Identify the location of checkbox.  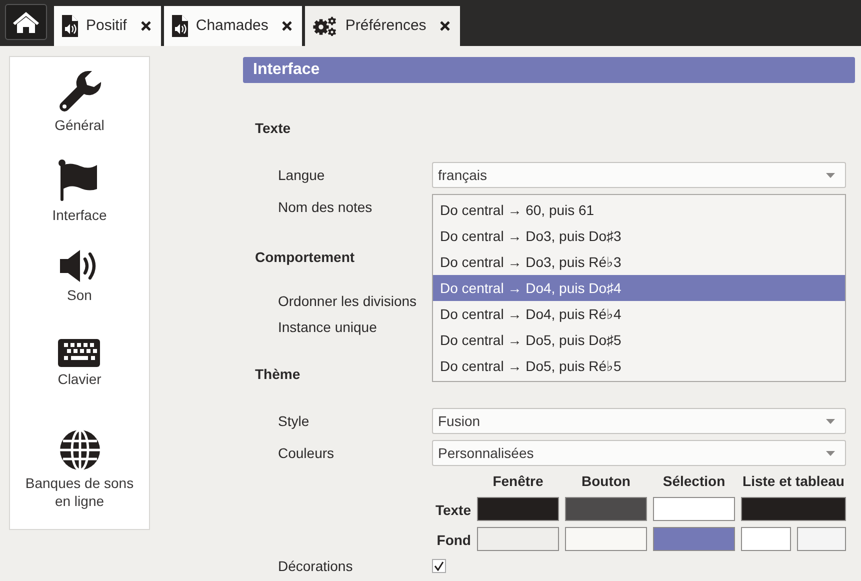
(439, 566).